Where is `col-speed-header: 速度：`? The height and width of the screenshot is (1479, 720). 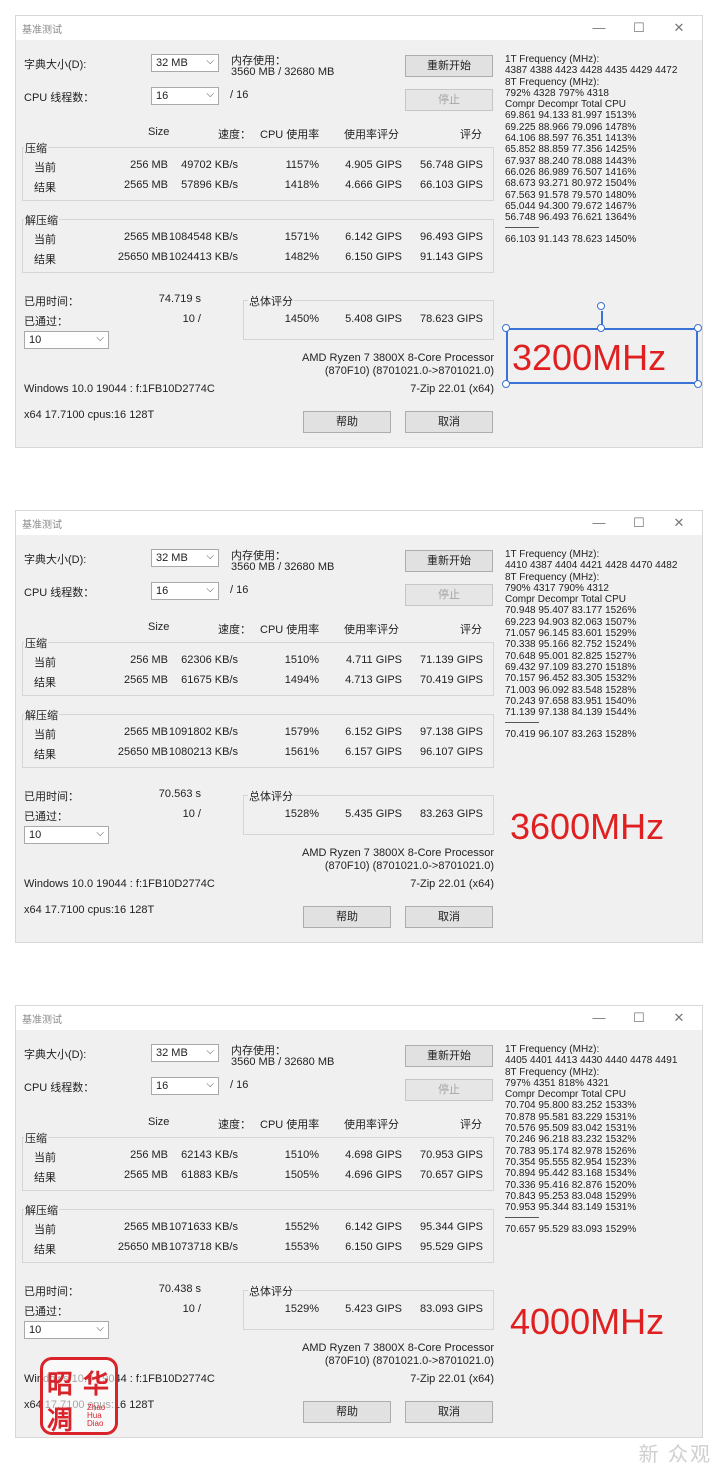 col-speed-header: 速度： is located at coordinates (234, 630).